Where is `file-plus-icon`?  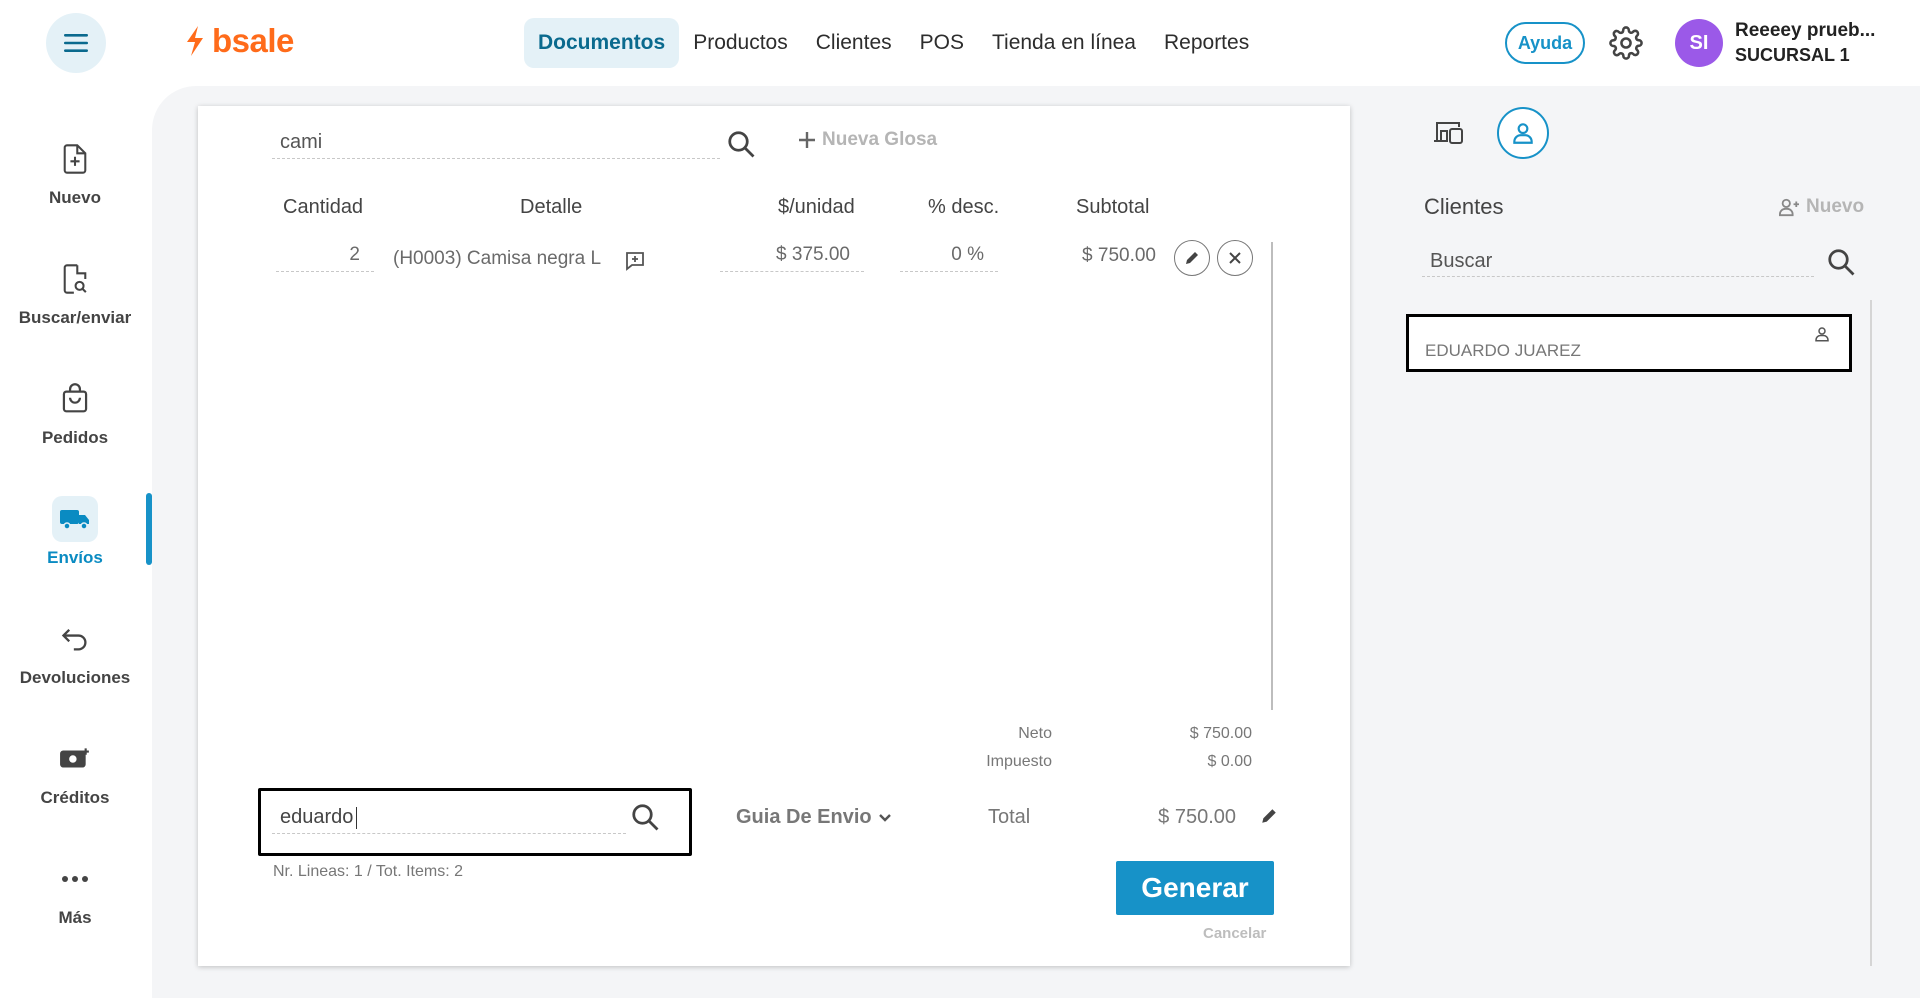 file-plus-icon is located at coordinates (75, 159).